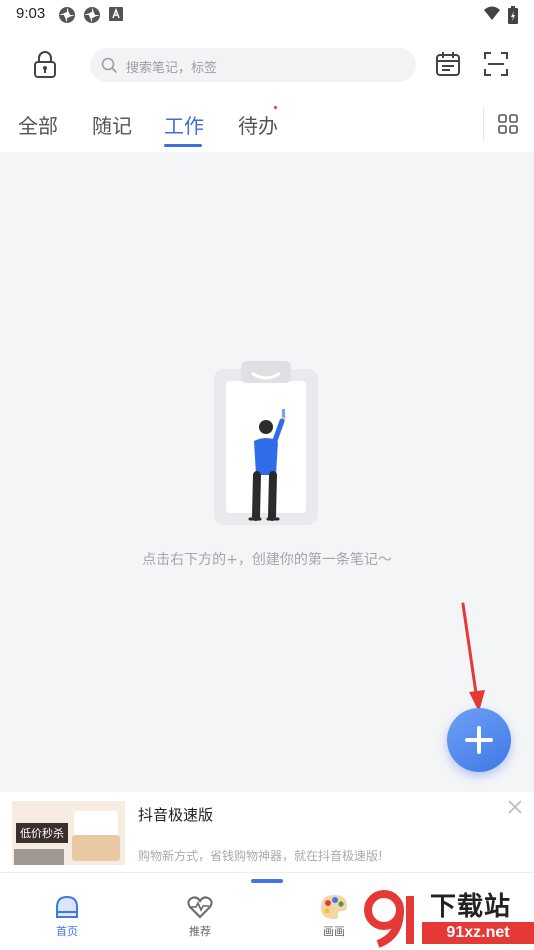 The width and height of the screenshot is (534, 950). What do you see at coordinates (67, 906) in the screenshot?
I see `home-icon` at bounding box center [67, 906].